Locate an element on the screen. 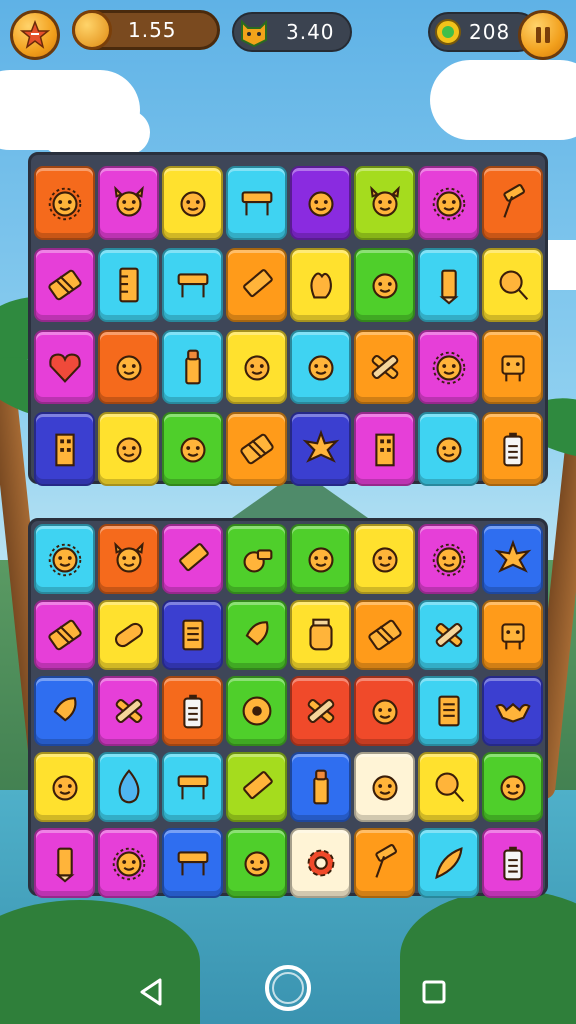  onion-face-icon is located at coordinates (128, 450).